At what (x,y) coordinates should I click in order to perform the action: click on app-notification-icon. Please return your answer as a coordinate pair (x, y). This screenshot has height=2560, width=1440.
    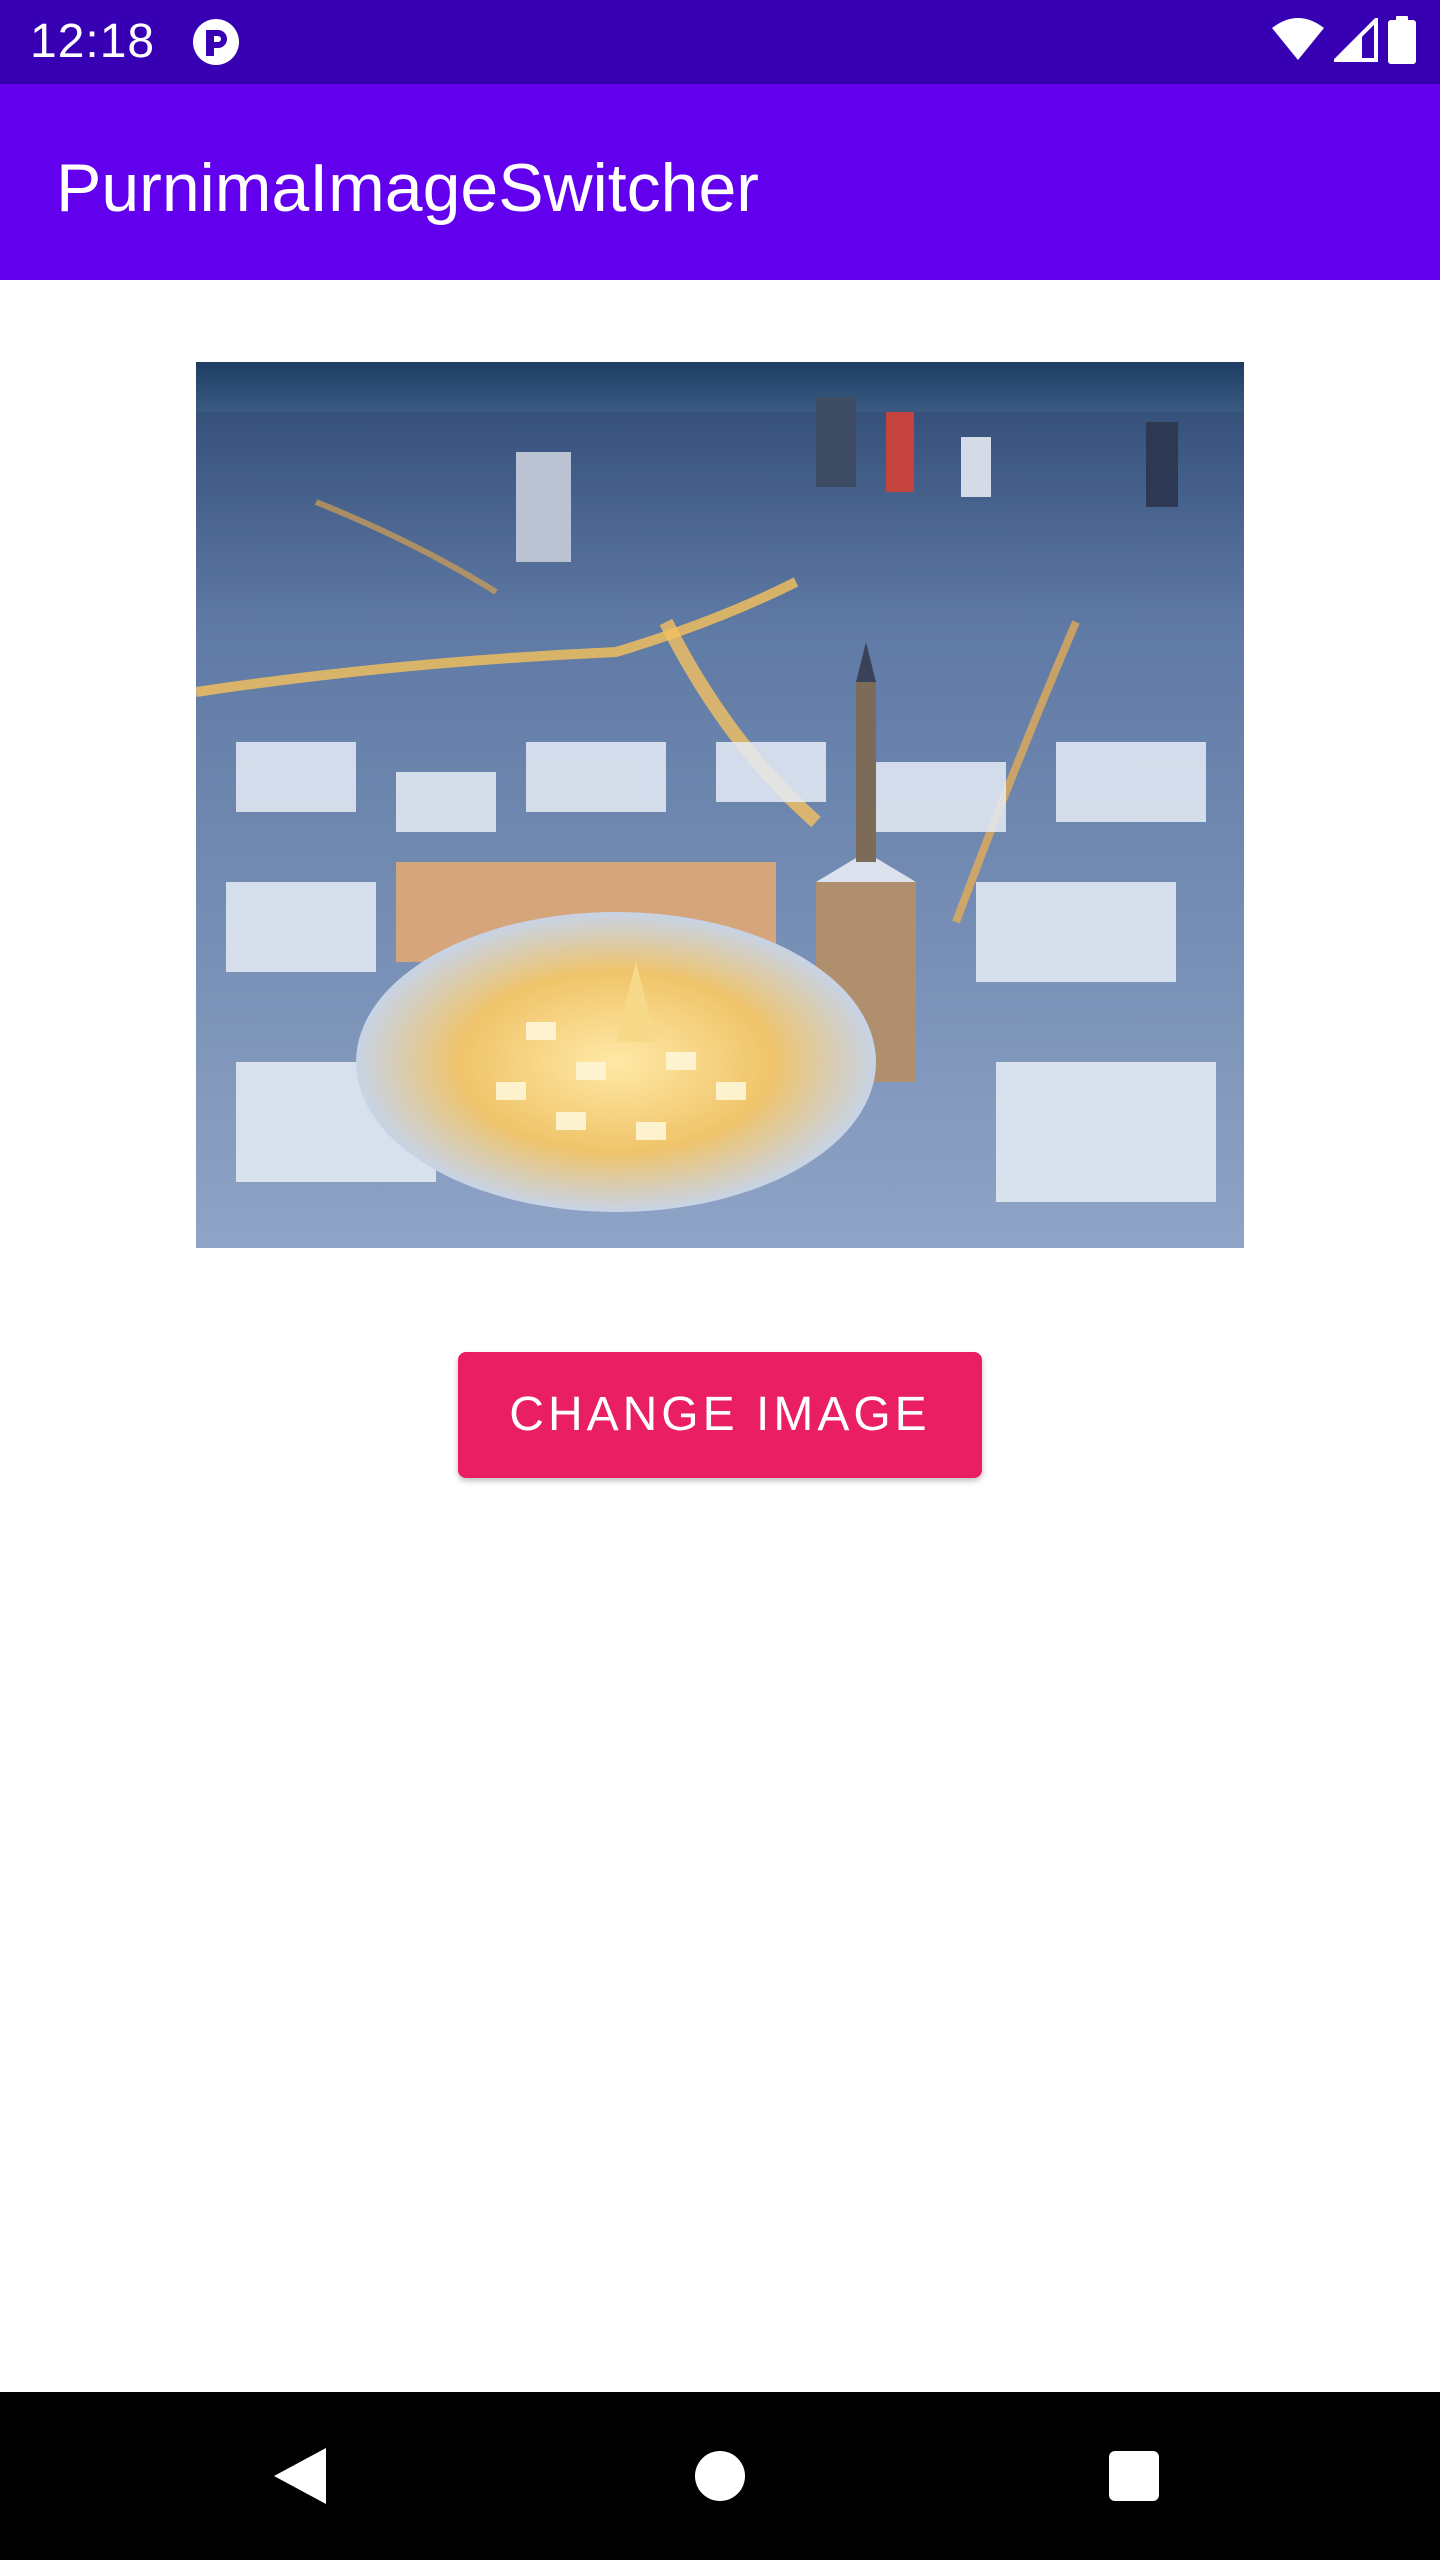
    Looking at the image, I should click on (216, 42).